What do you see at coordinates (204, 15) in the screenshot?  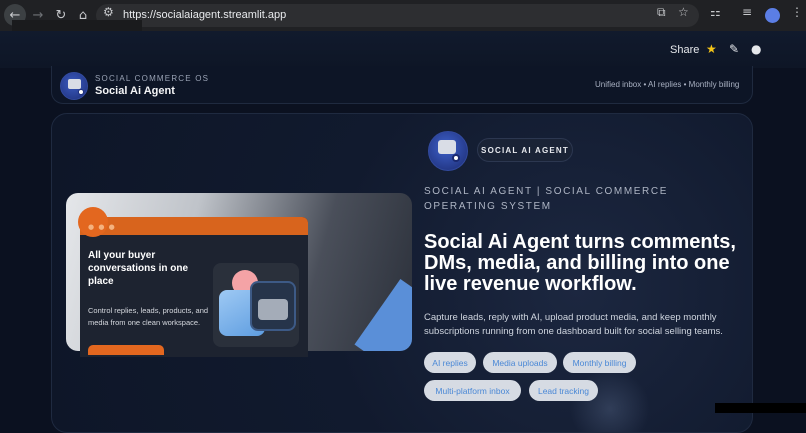 I see `url-text: https://socialaiagent.streamlit.app` at bounding box center [204, 15].